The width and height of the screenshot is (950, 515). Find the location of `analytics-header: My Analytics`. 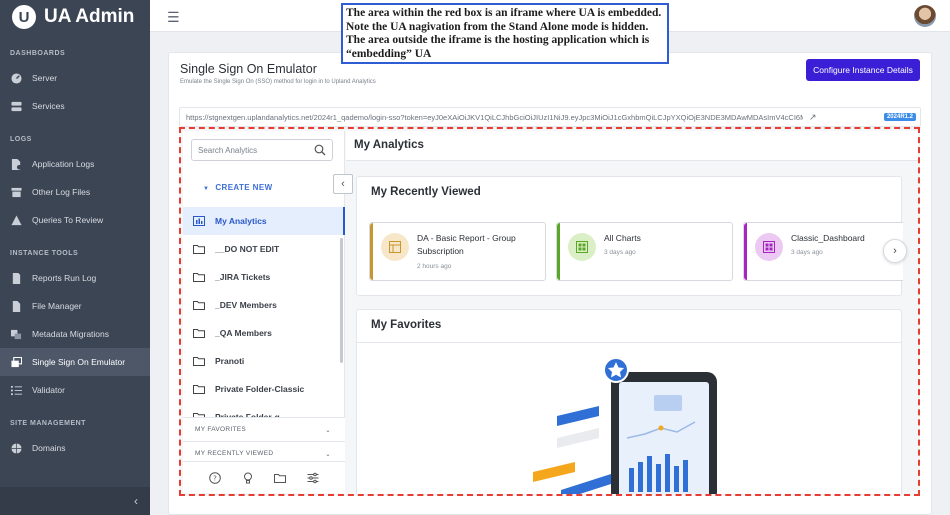

analytics-header: My Analytics is located at coordinates (632, 146).